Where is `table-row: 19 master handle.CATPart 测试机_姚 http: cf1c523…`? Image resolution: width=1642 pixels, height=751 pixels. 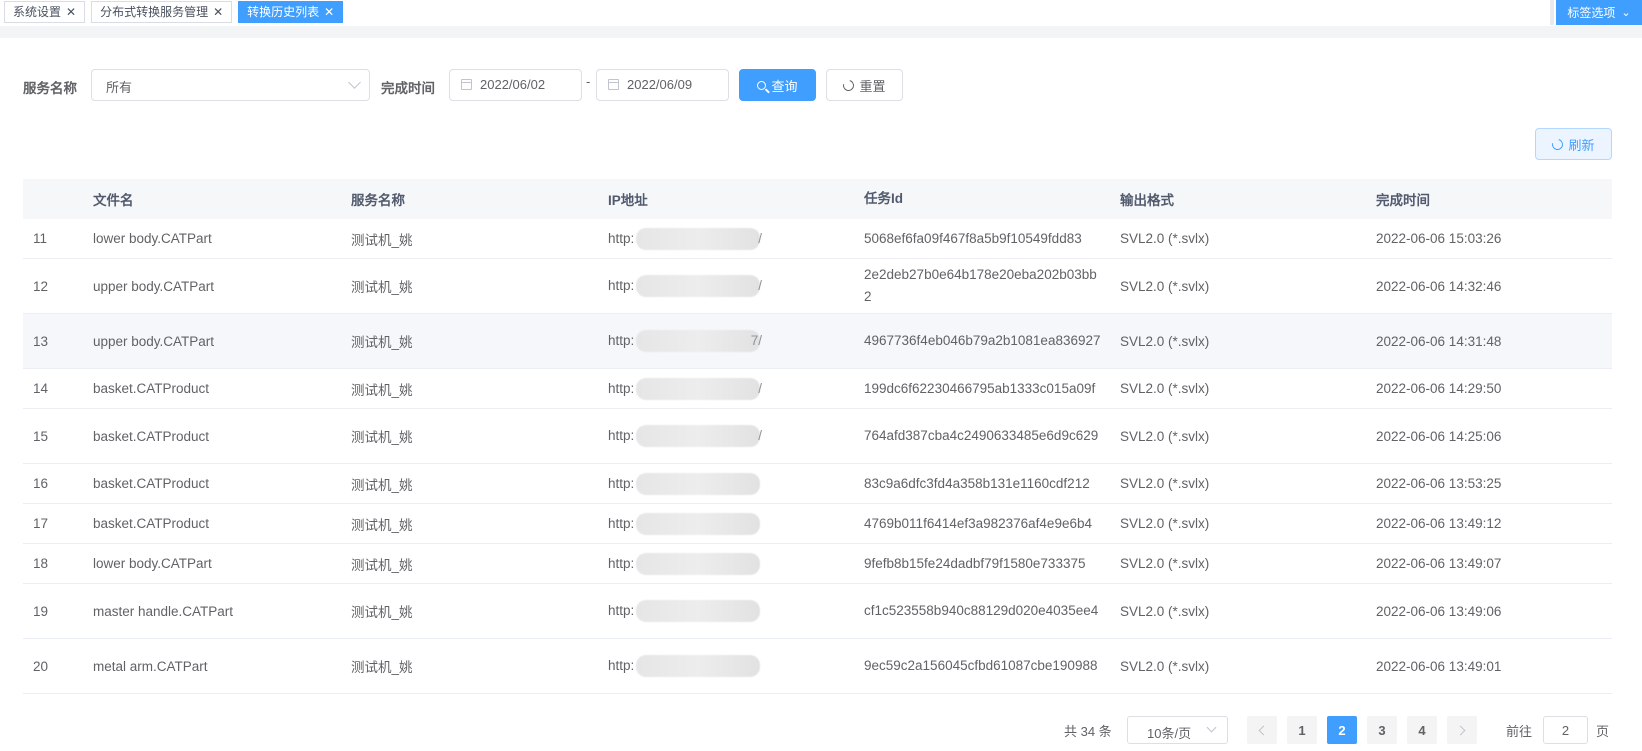
table-row: 19 master handle.CATPart 测试机_姚 http: cf1c523… is located at coordinates (817, 611).